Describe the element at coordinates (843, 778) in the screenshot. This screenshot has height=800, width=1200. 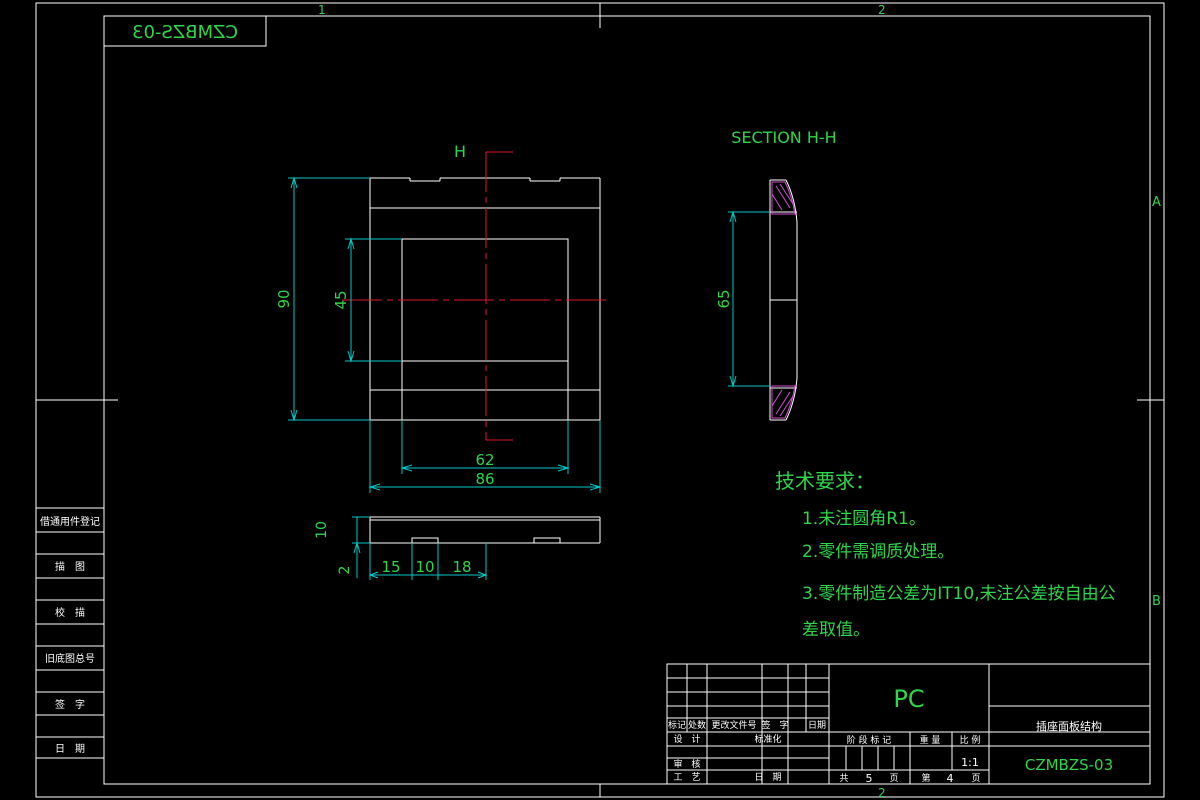
I see `tb-label-total: 共` at that location.